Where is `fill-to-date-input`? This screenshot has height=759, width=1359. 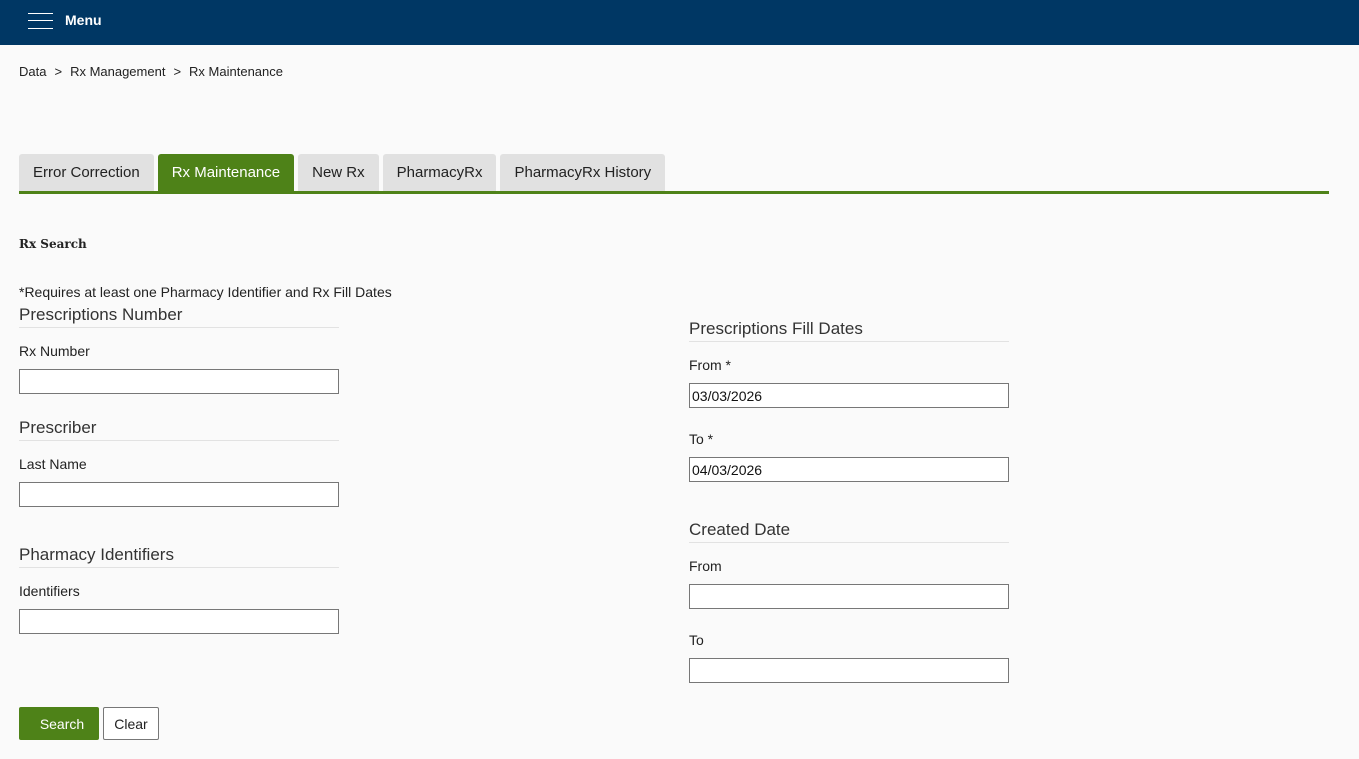
fill-to-date-input is located at coordinates (849, 469).